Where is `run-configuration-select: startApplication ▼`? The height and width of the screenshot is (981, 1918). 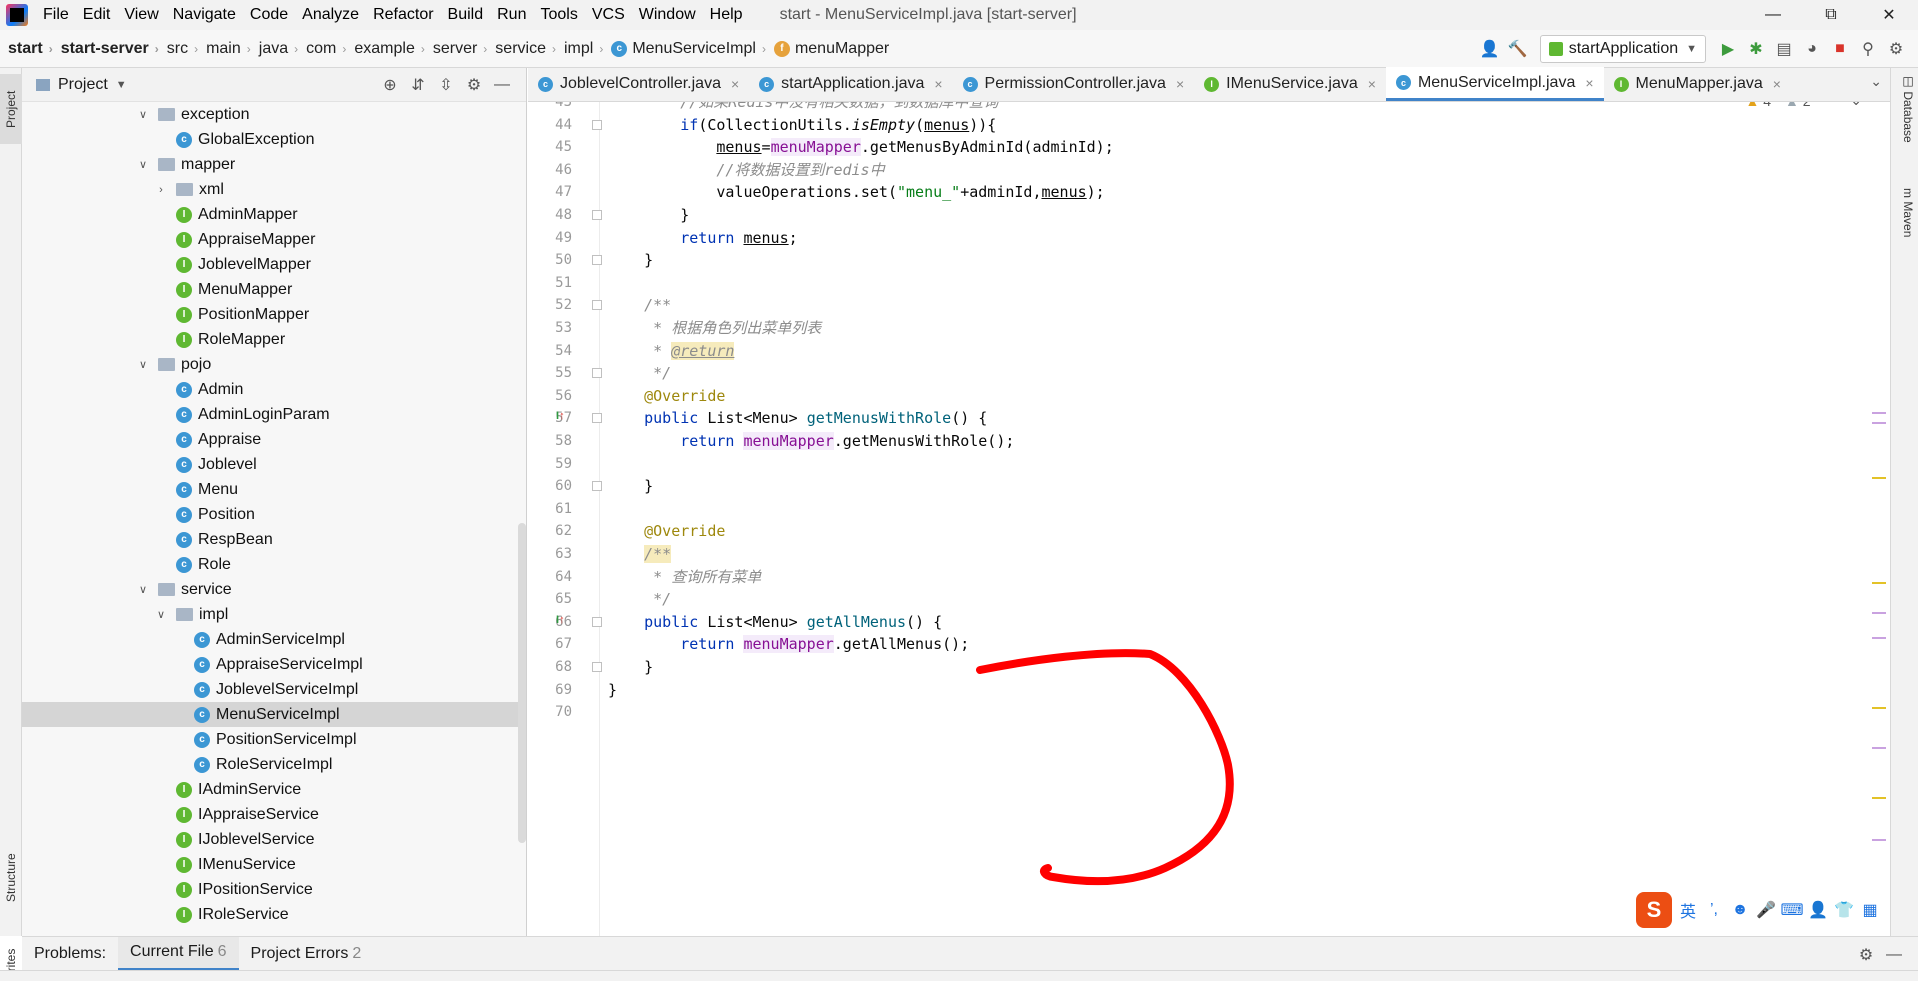
run-configuration-select: startApplication ▼ is located at coordinates (1622, 49).